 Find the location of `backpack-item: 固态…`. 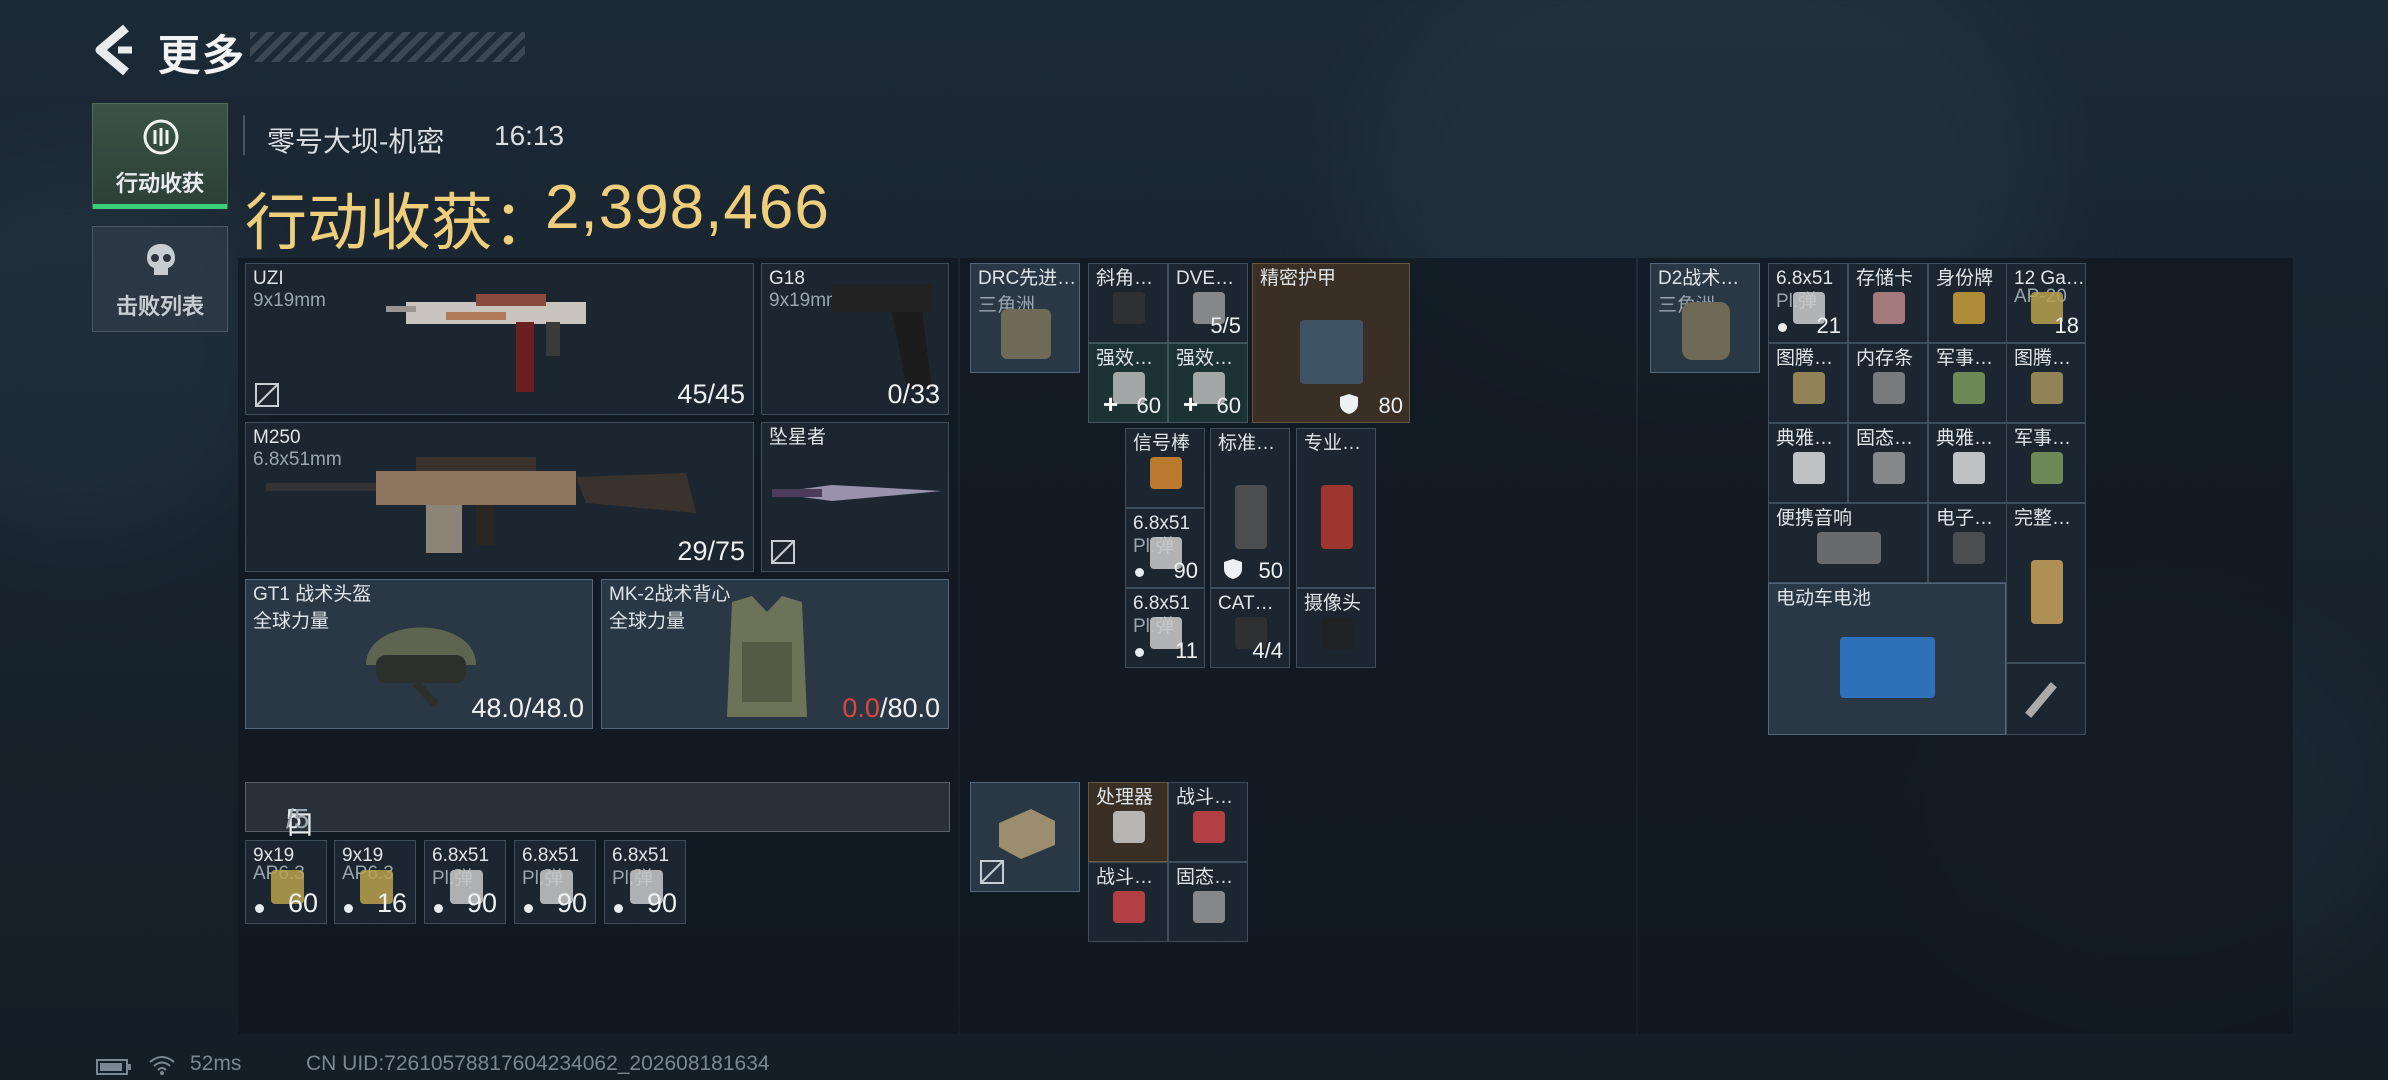

backpack-item: 固态… is located at coordinates (1888, 463).